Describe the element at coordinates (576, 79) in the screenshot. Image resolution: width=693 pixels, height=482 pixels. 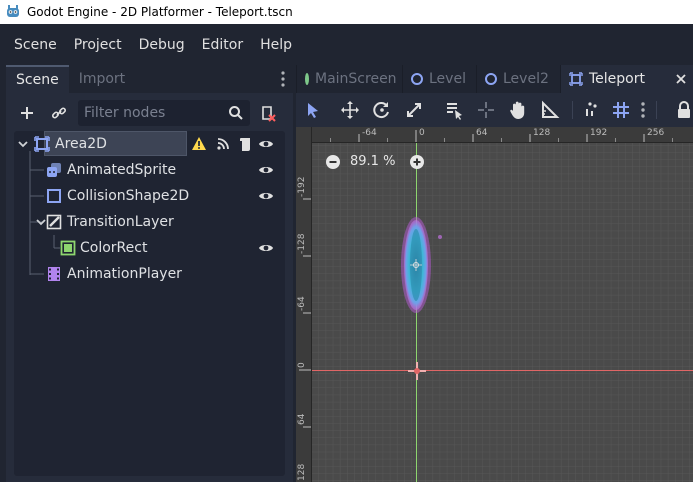
I see `area2d-icon` at that location.